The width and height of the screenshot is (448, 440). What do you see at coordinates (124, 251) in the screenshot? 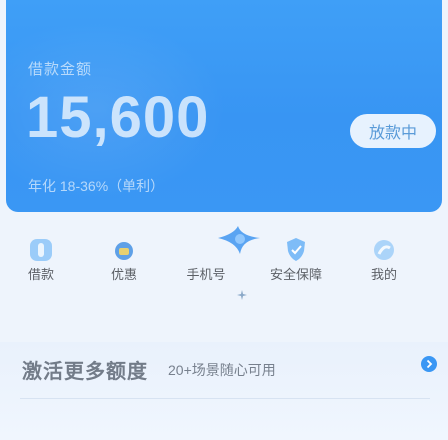
I see `coupon-icon` at bounding box center [124, 251].